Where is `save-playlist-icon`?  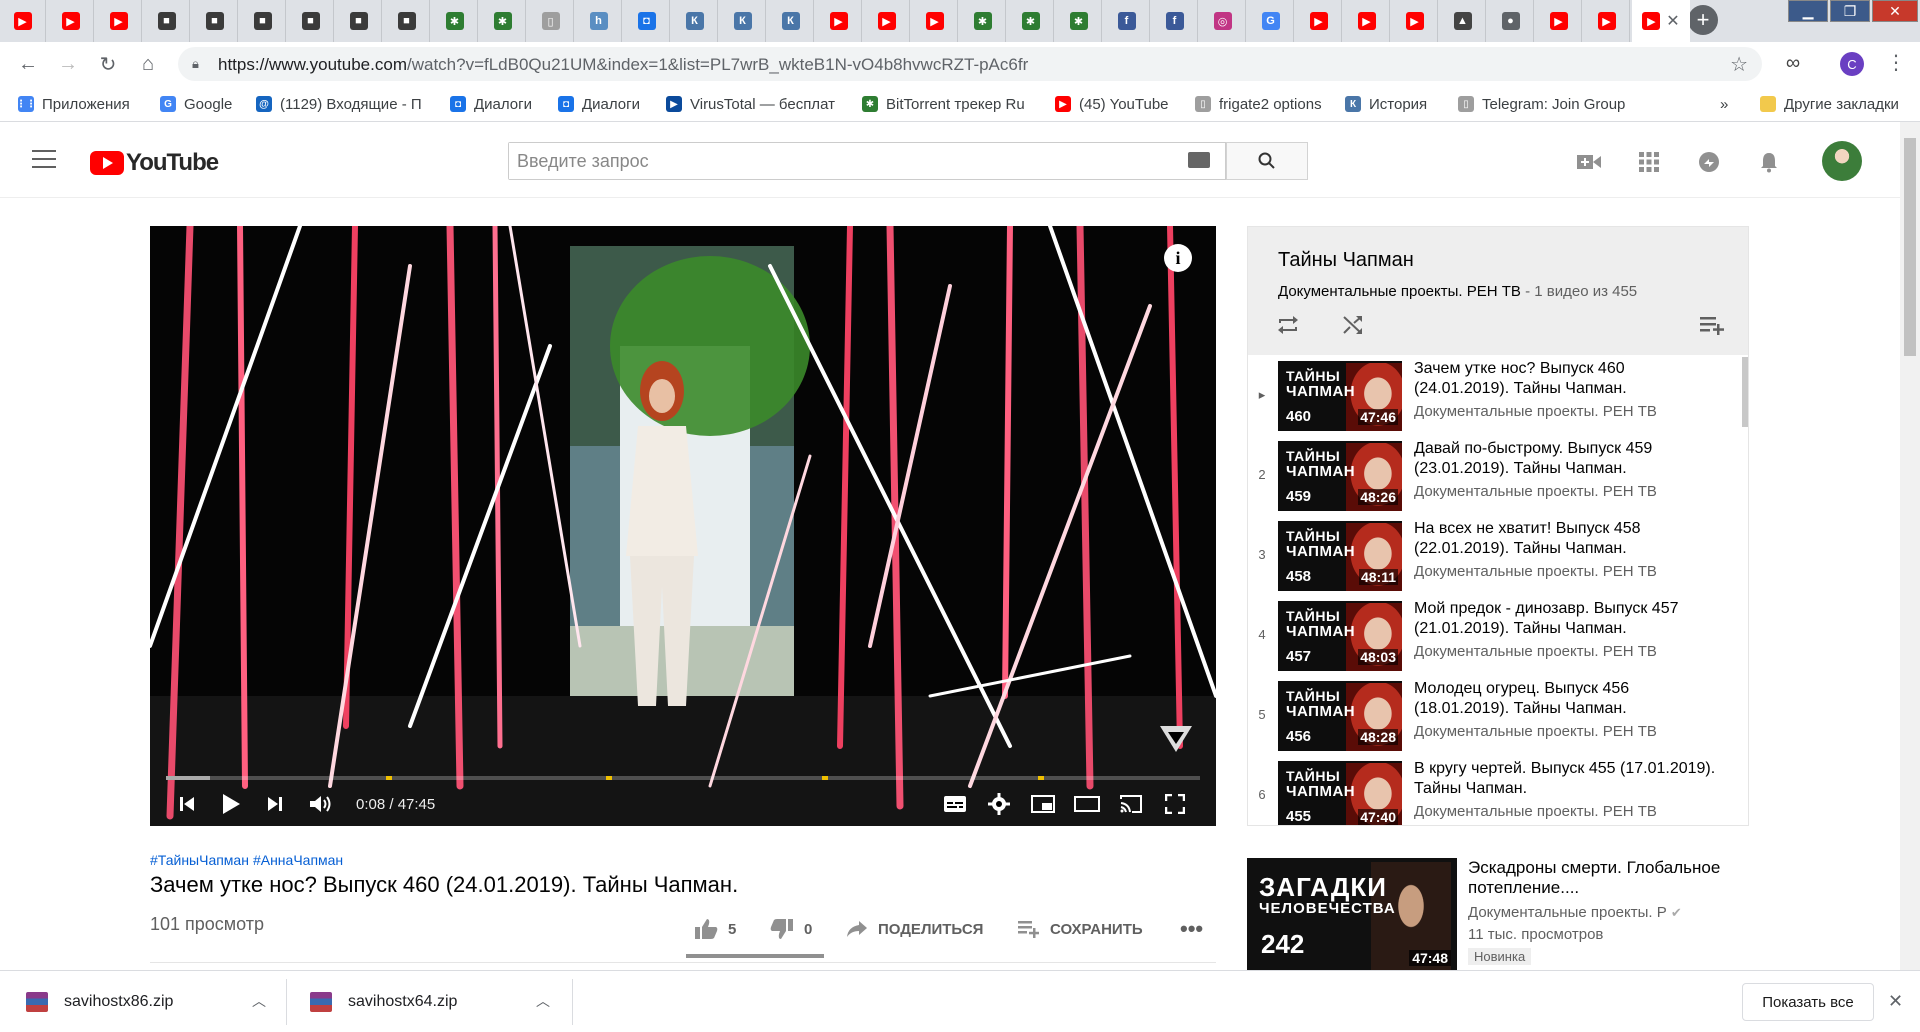
save-playlist-icon is located at coordinates (1713, 328).